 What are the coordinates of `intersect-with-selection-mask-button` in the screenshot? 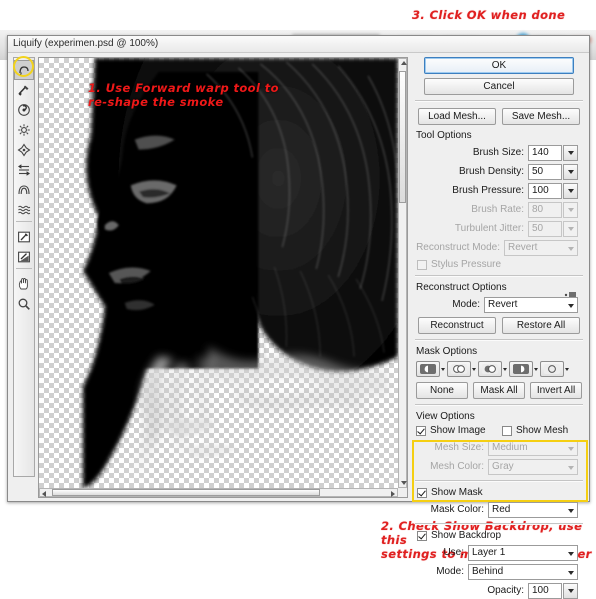 It's located at (523, 369).